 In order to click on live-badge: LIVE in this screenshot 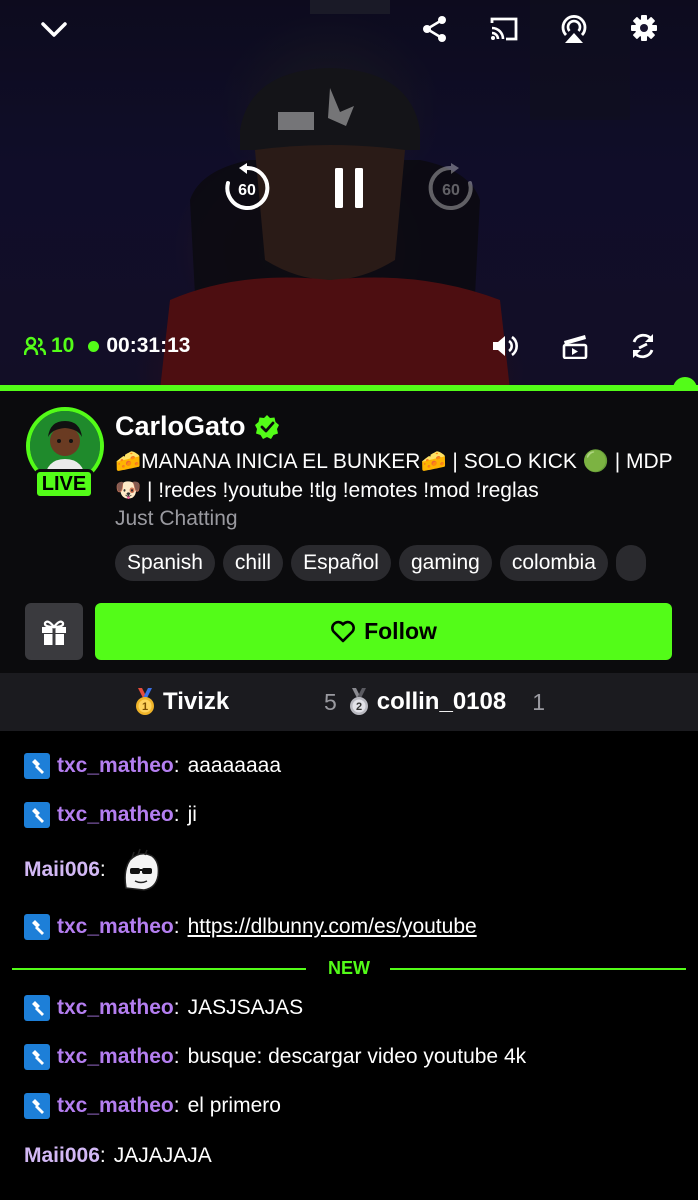, I will do `click(64, 484)`.